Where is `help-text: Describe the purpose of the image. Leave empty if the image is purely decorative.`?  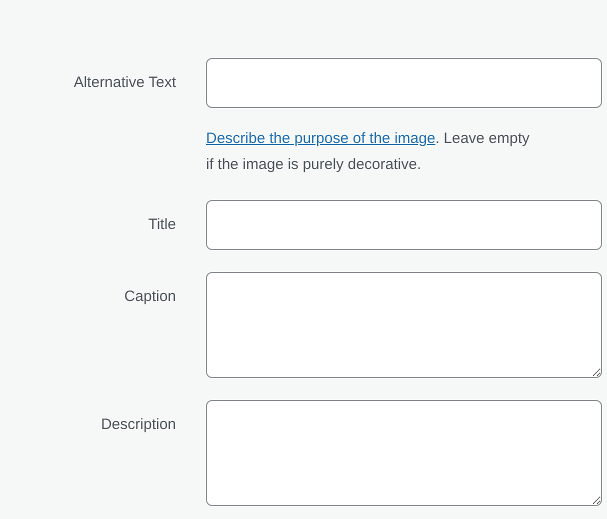
help-text: Describe the purpose of the image. Leave empty if the image is purely decorative. is located at coordinates (368, 152).